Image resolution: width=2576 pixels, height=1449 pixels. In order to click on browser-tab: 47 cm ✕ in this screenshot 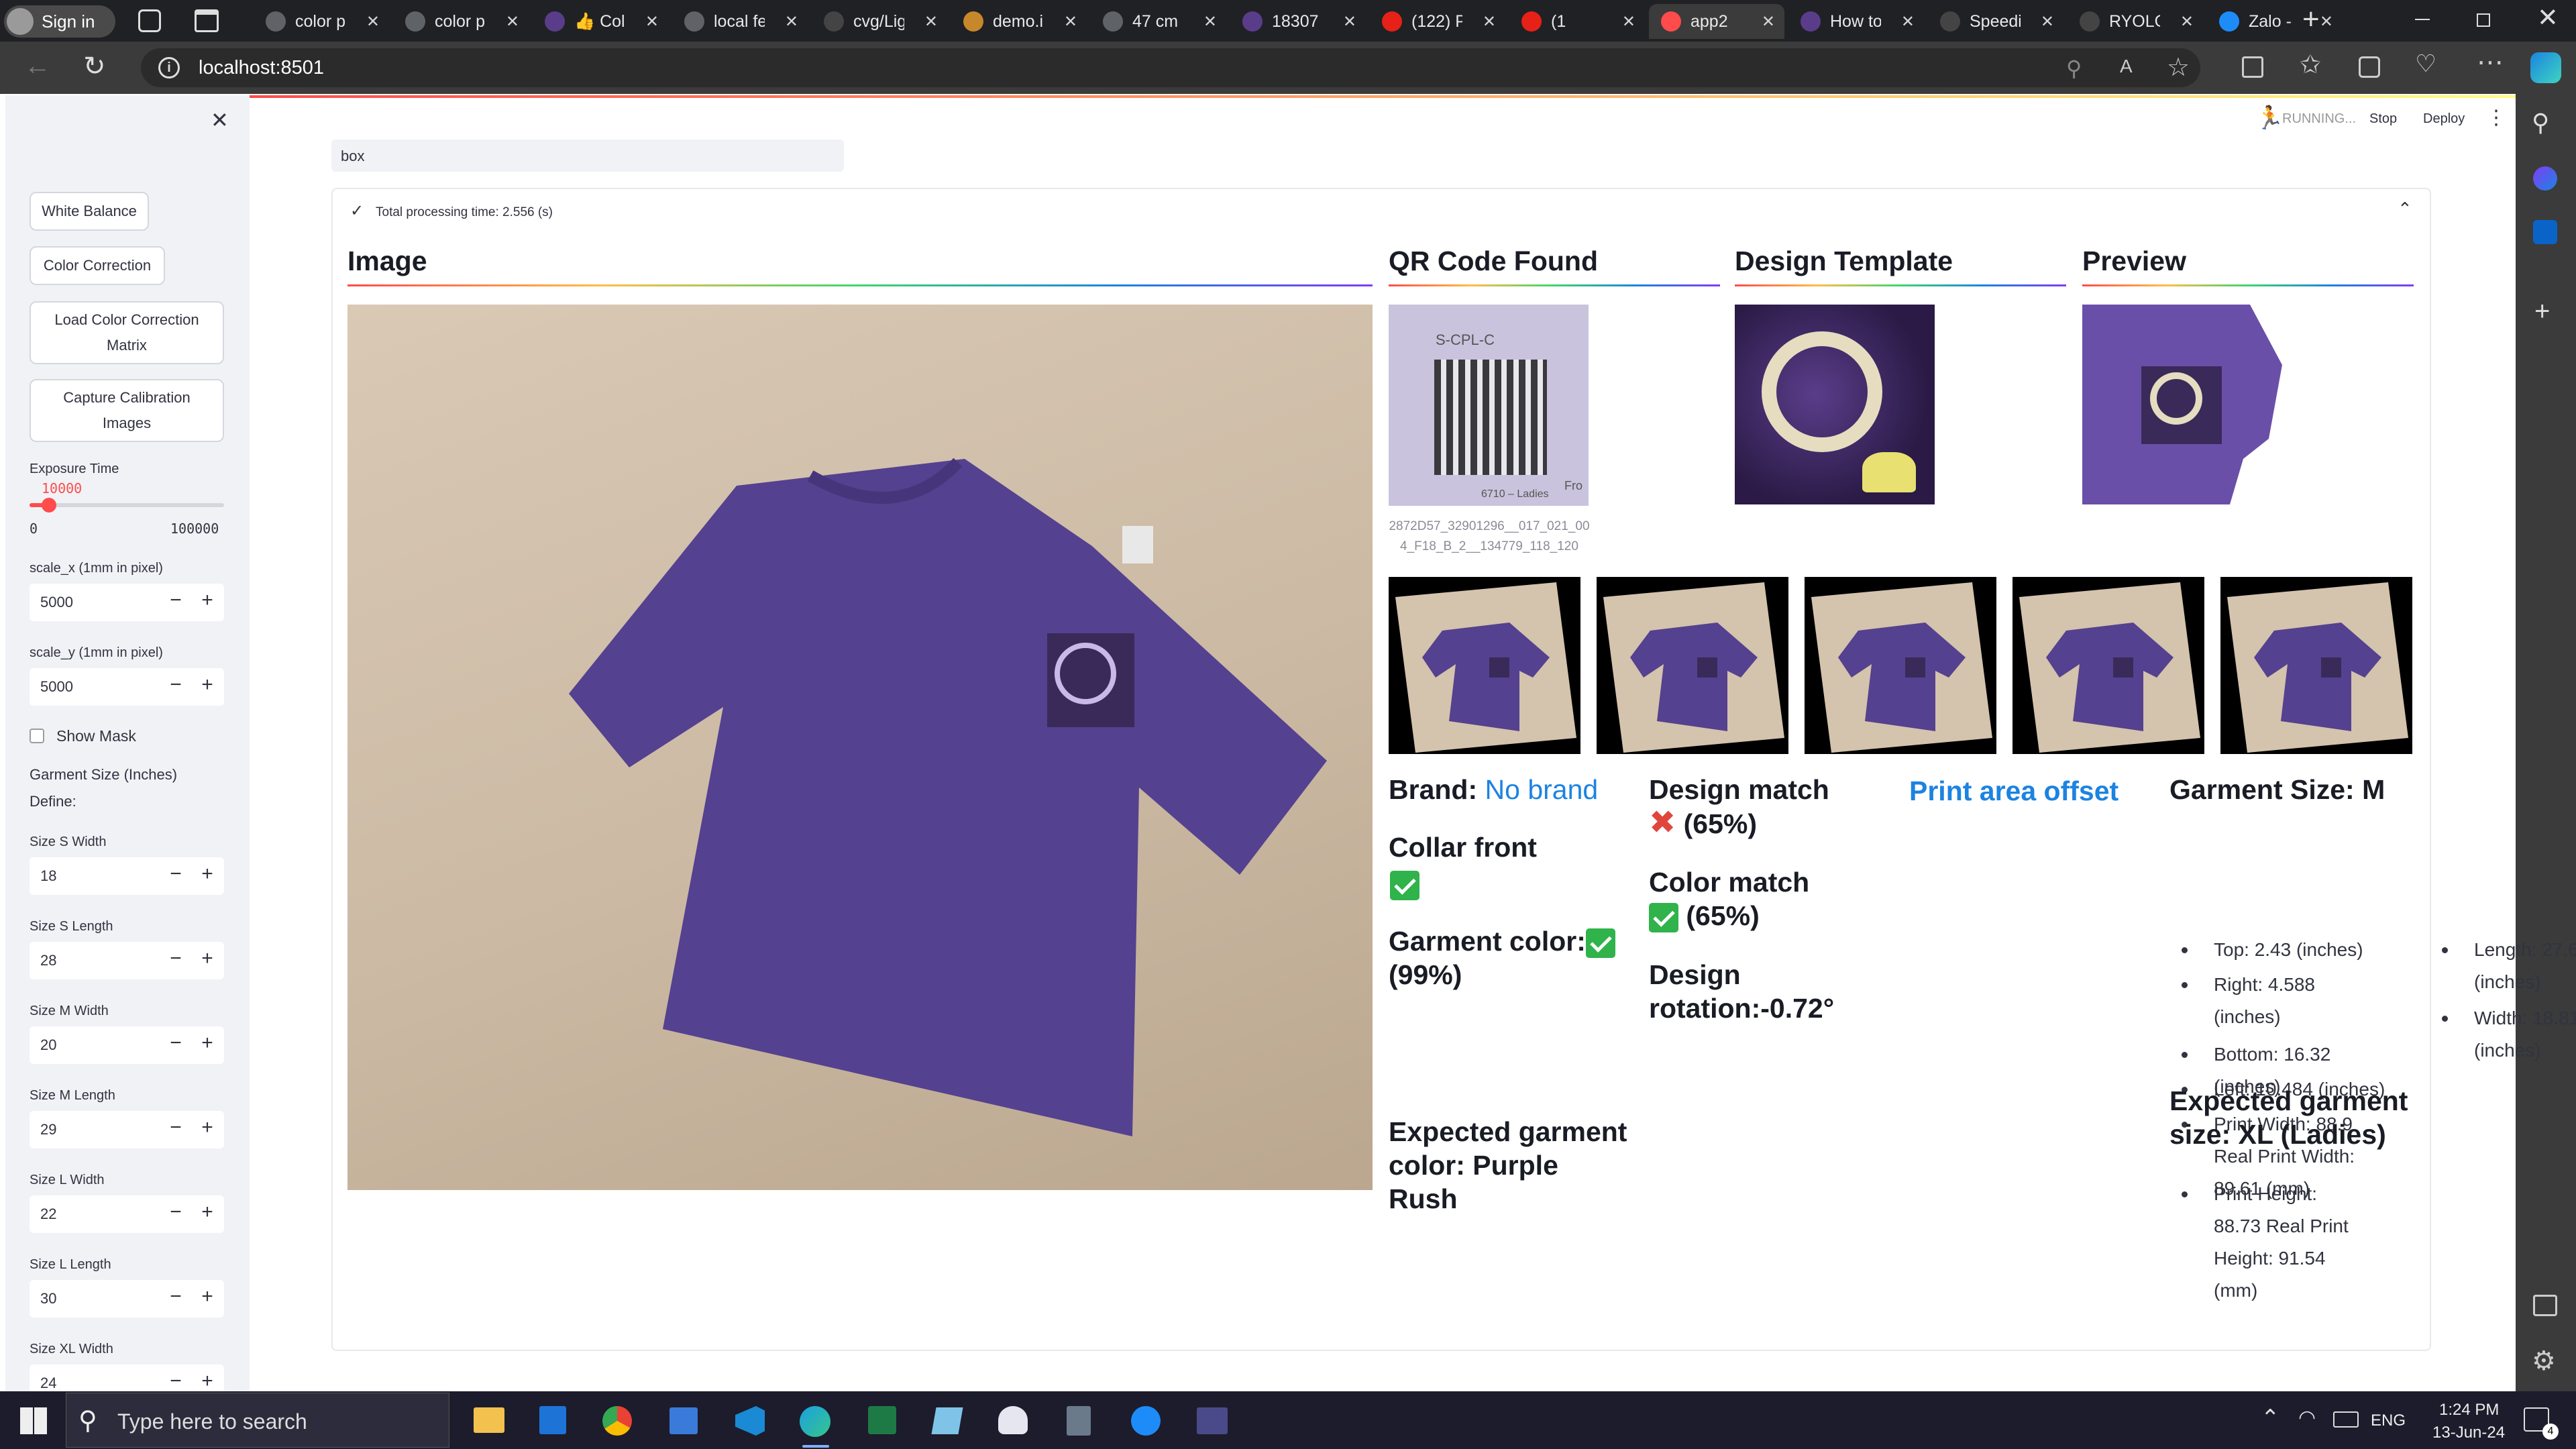, I will do `click(1158, 21)`.